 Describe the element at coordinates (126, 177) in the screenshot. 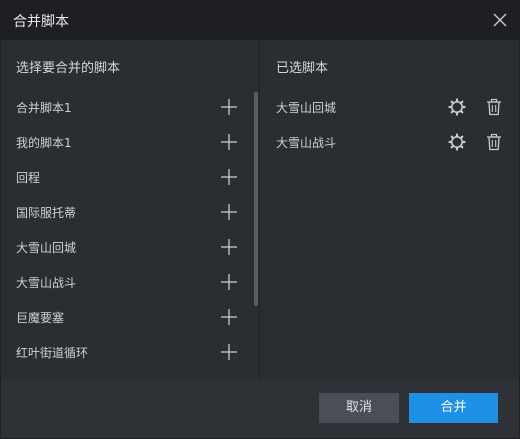

I see `list-item: 回程` at that location.